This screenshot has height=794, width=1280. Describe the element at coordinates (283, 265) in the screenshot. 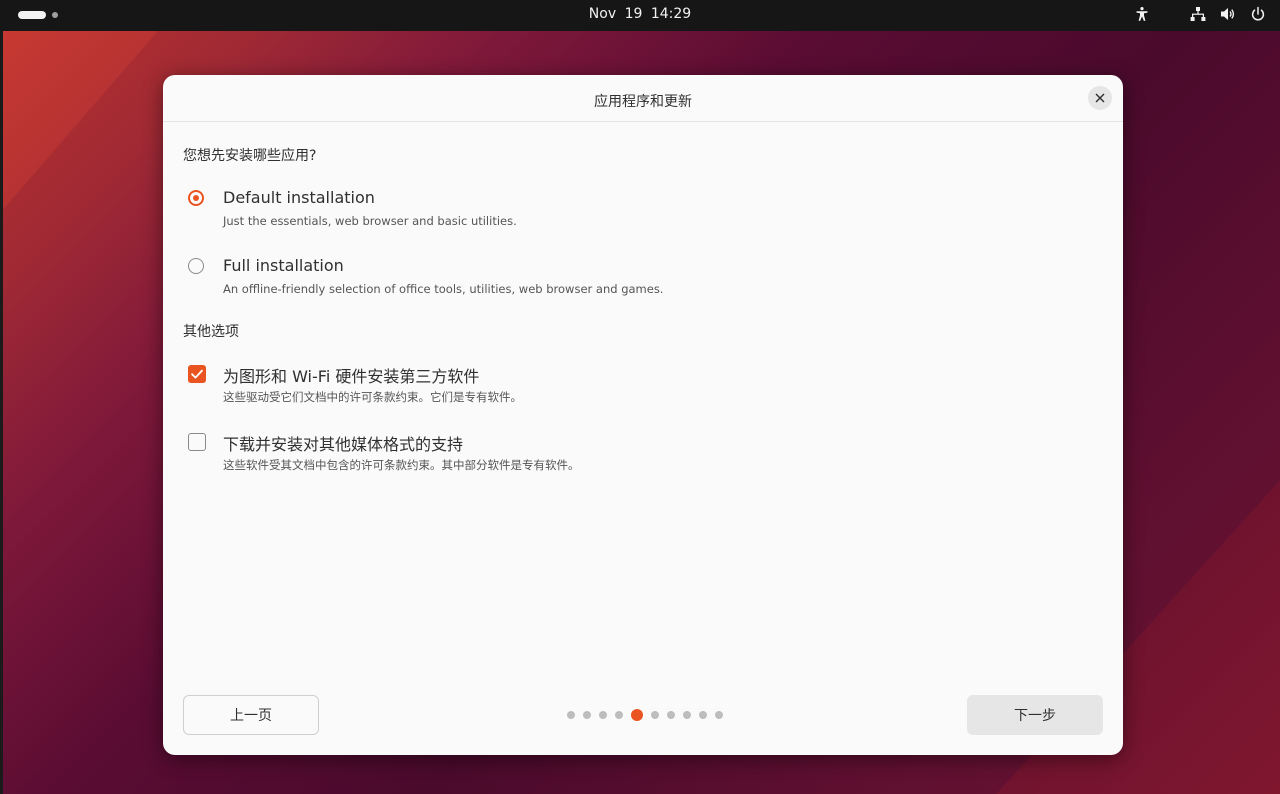

I see `option-label: Full installation` at that location.